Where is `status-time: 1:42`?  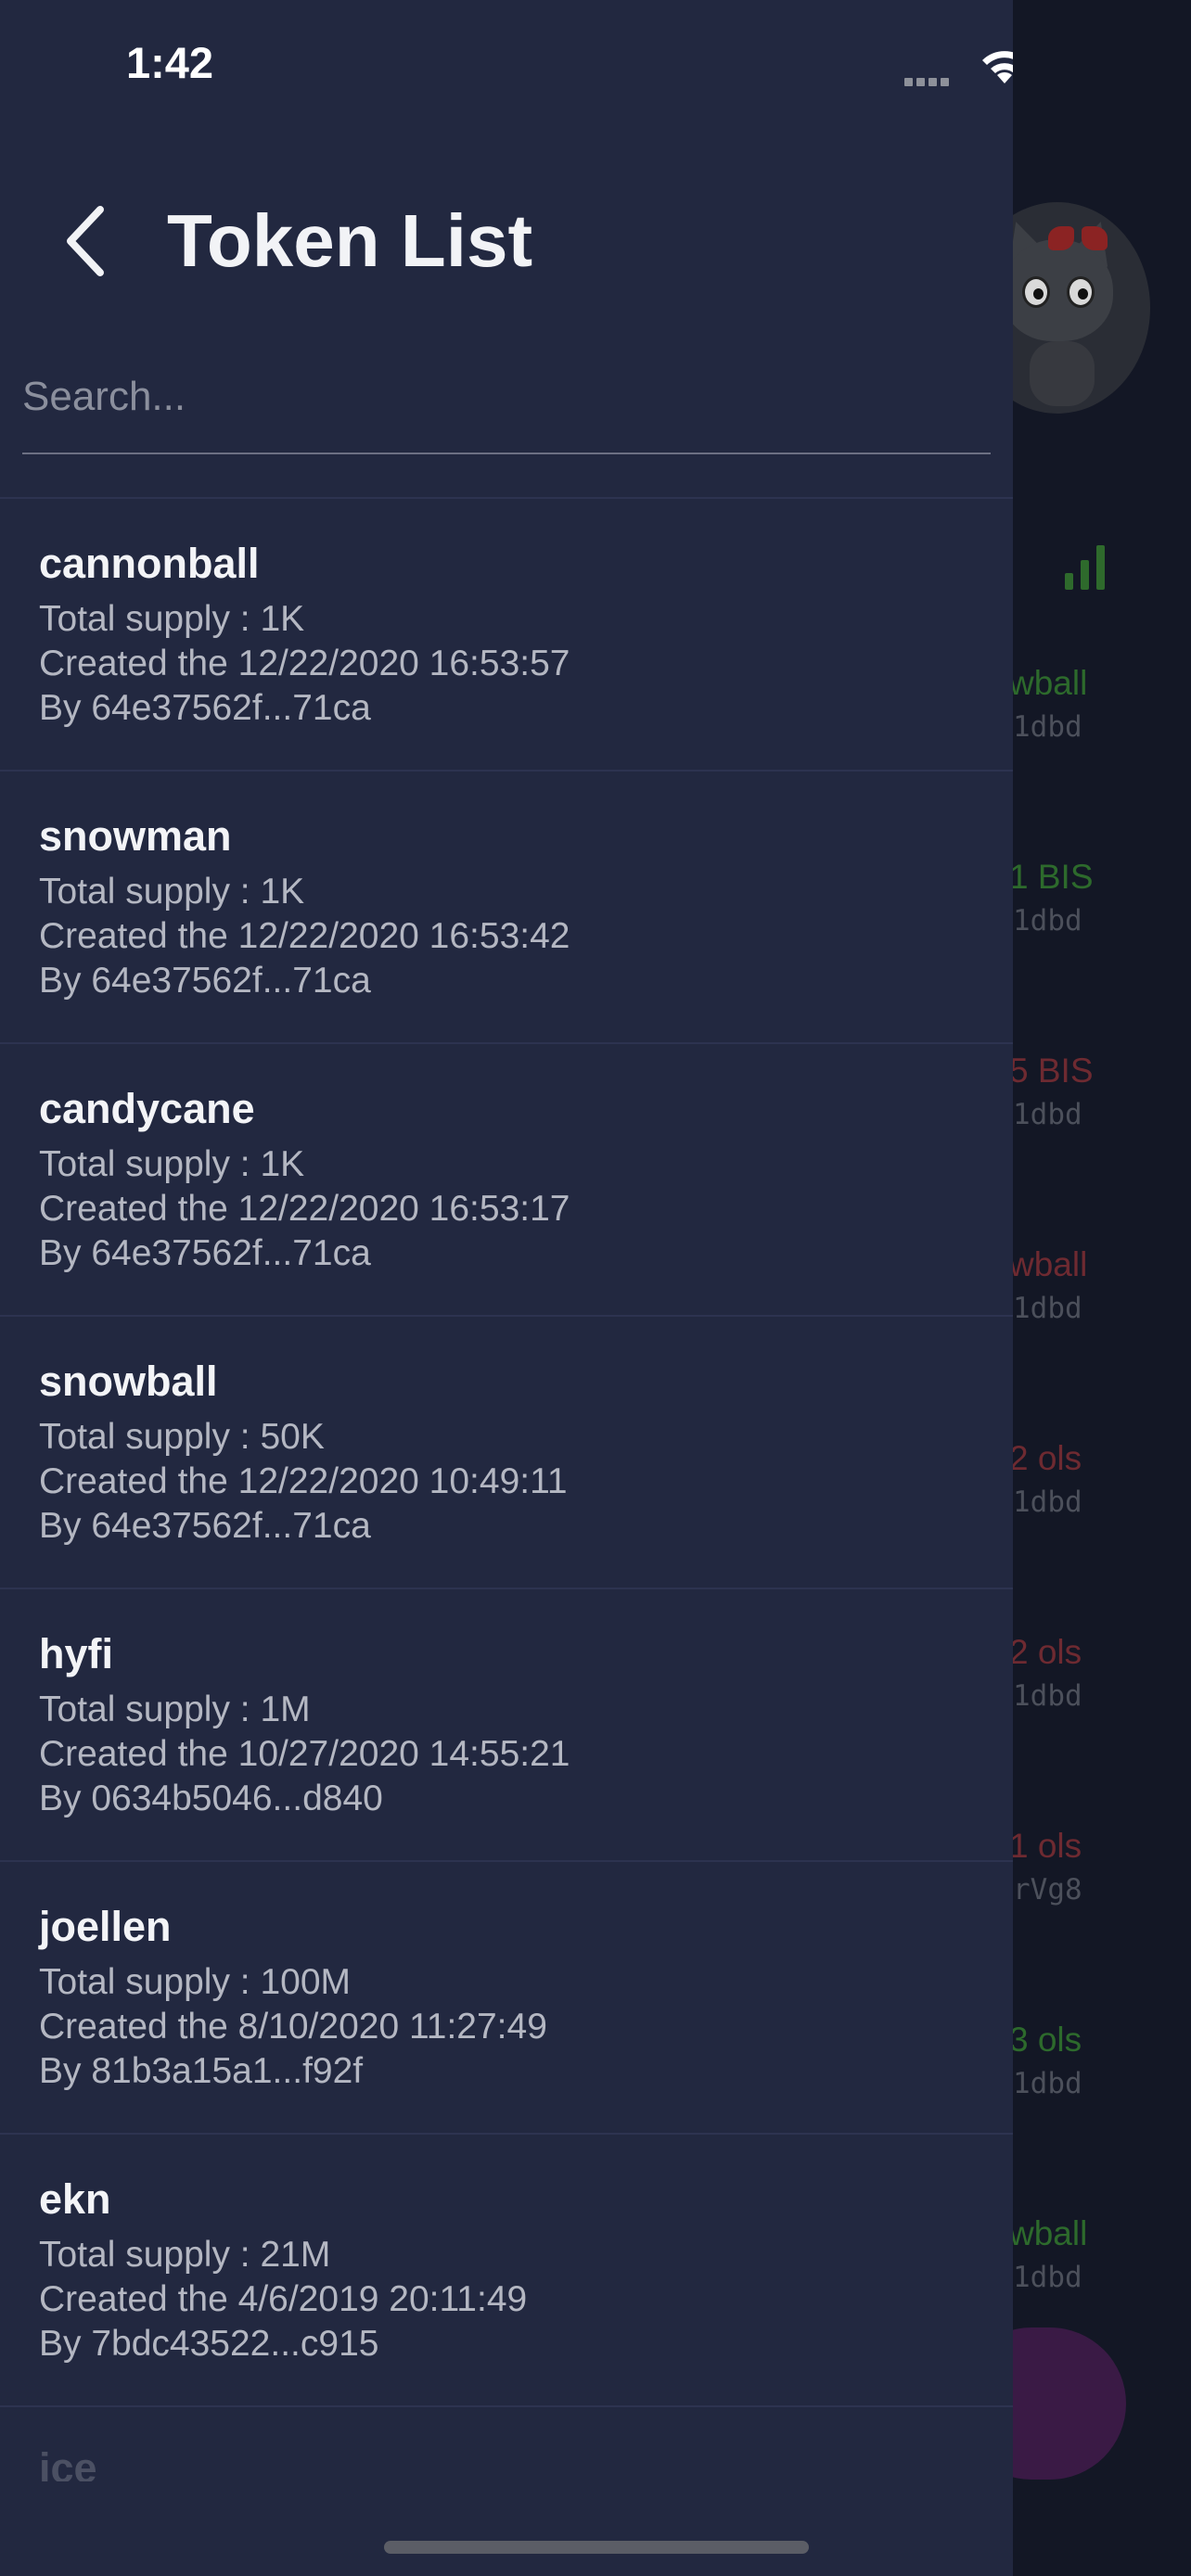
status-time: 1:42 is located at coordinates (170, 62).